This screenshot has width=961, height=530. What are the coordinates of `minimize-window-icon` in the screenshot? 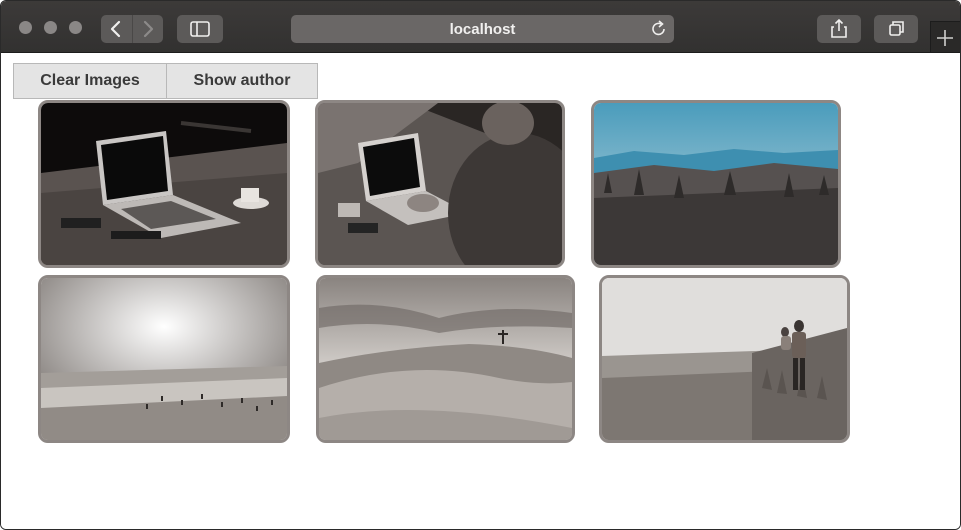 It's located at (50, 27).